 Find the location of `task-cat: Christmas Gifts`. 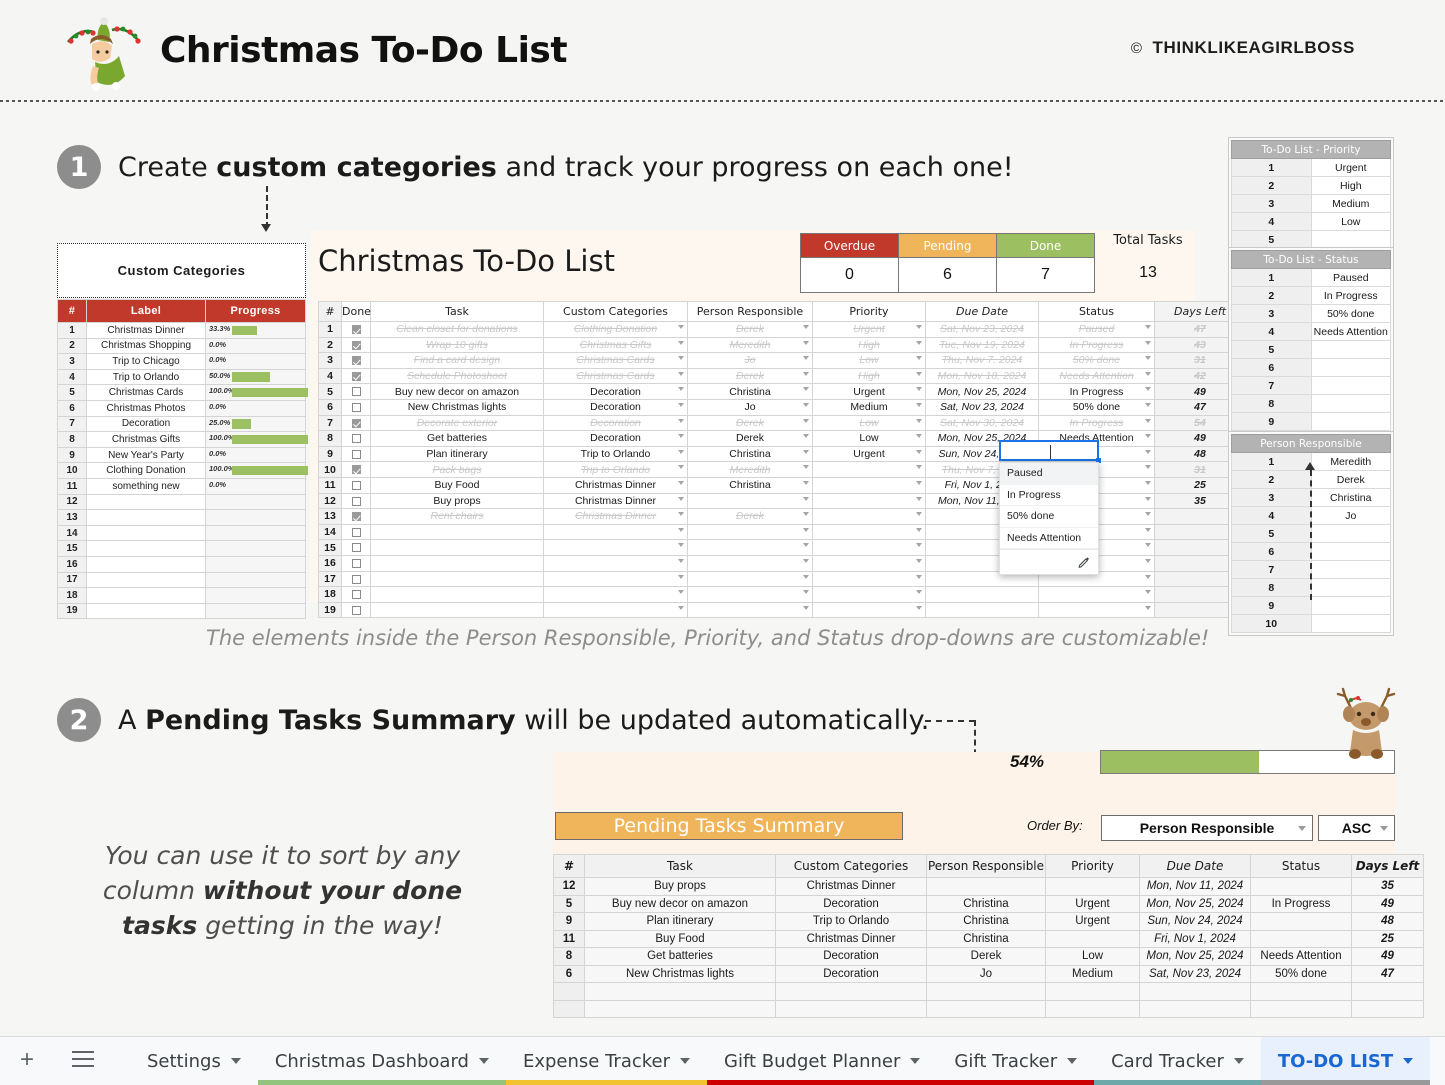

task-cat: Christmas Gifts is located at coordinates (615, 345).